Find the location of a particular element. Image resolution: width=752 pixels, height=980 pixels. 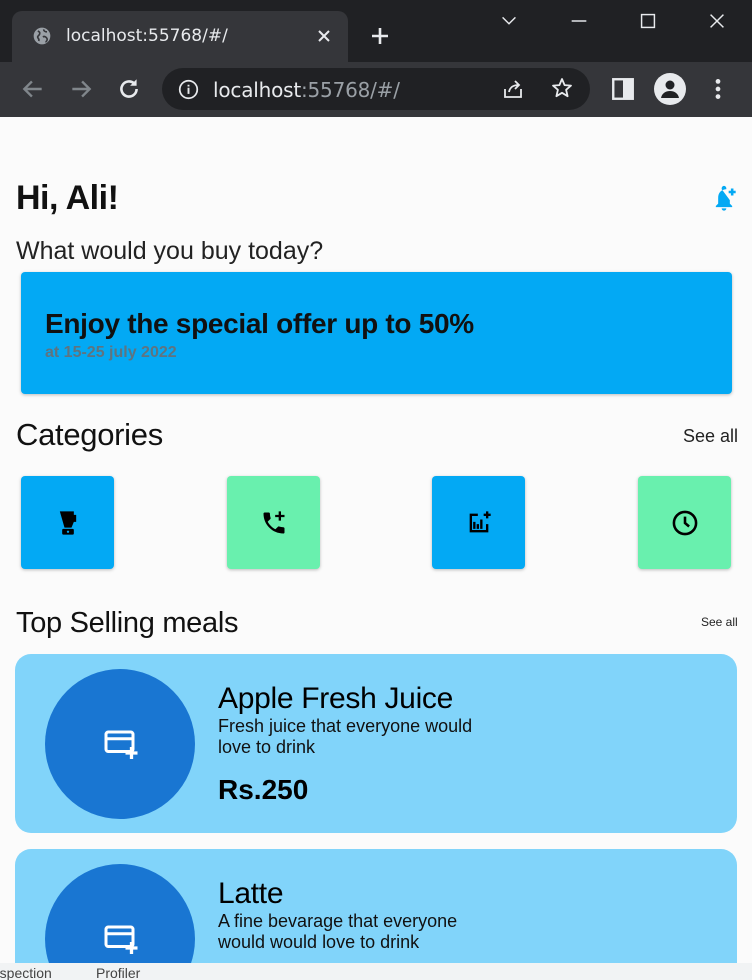

meal-name: Latte is located at coordinates (251, 893).